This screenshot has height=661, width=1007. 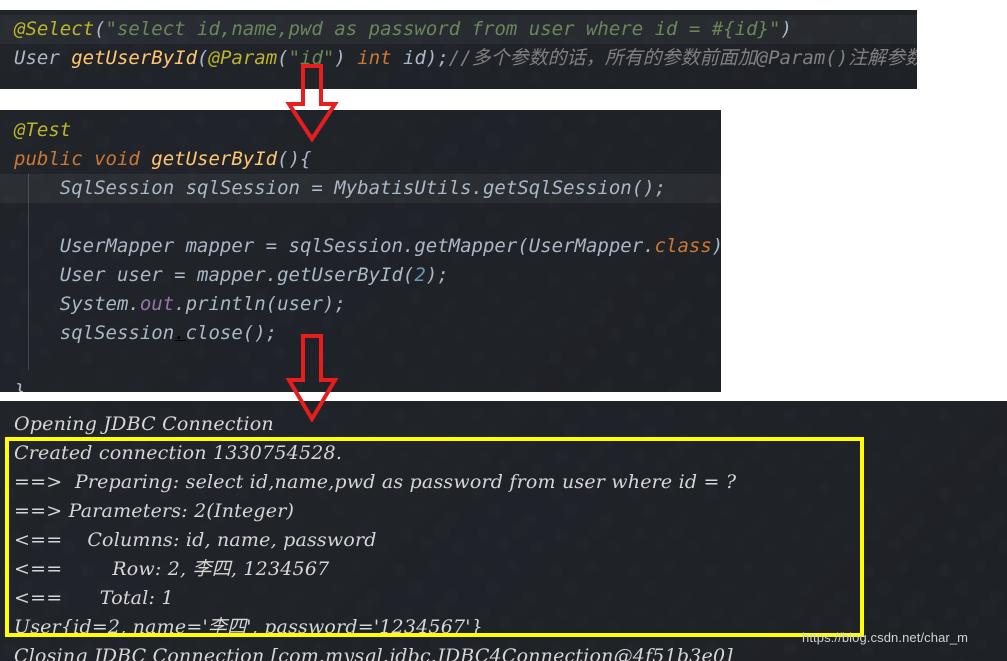 I want to click on code-token: int, so click(x=374, y=58).